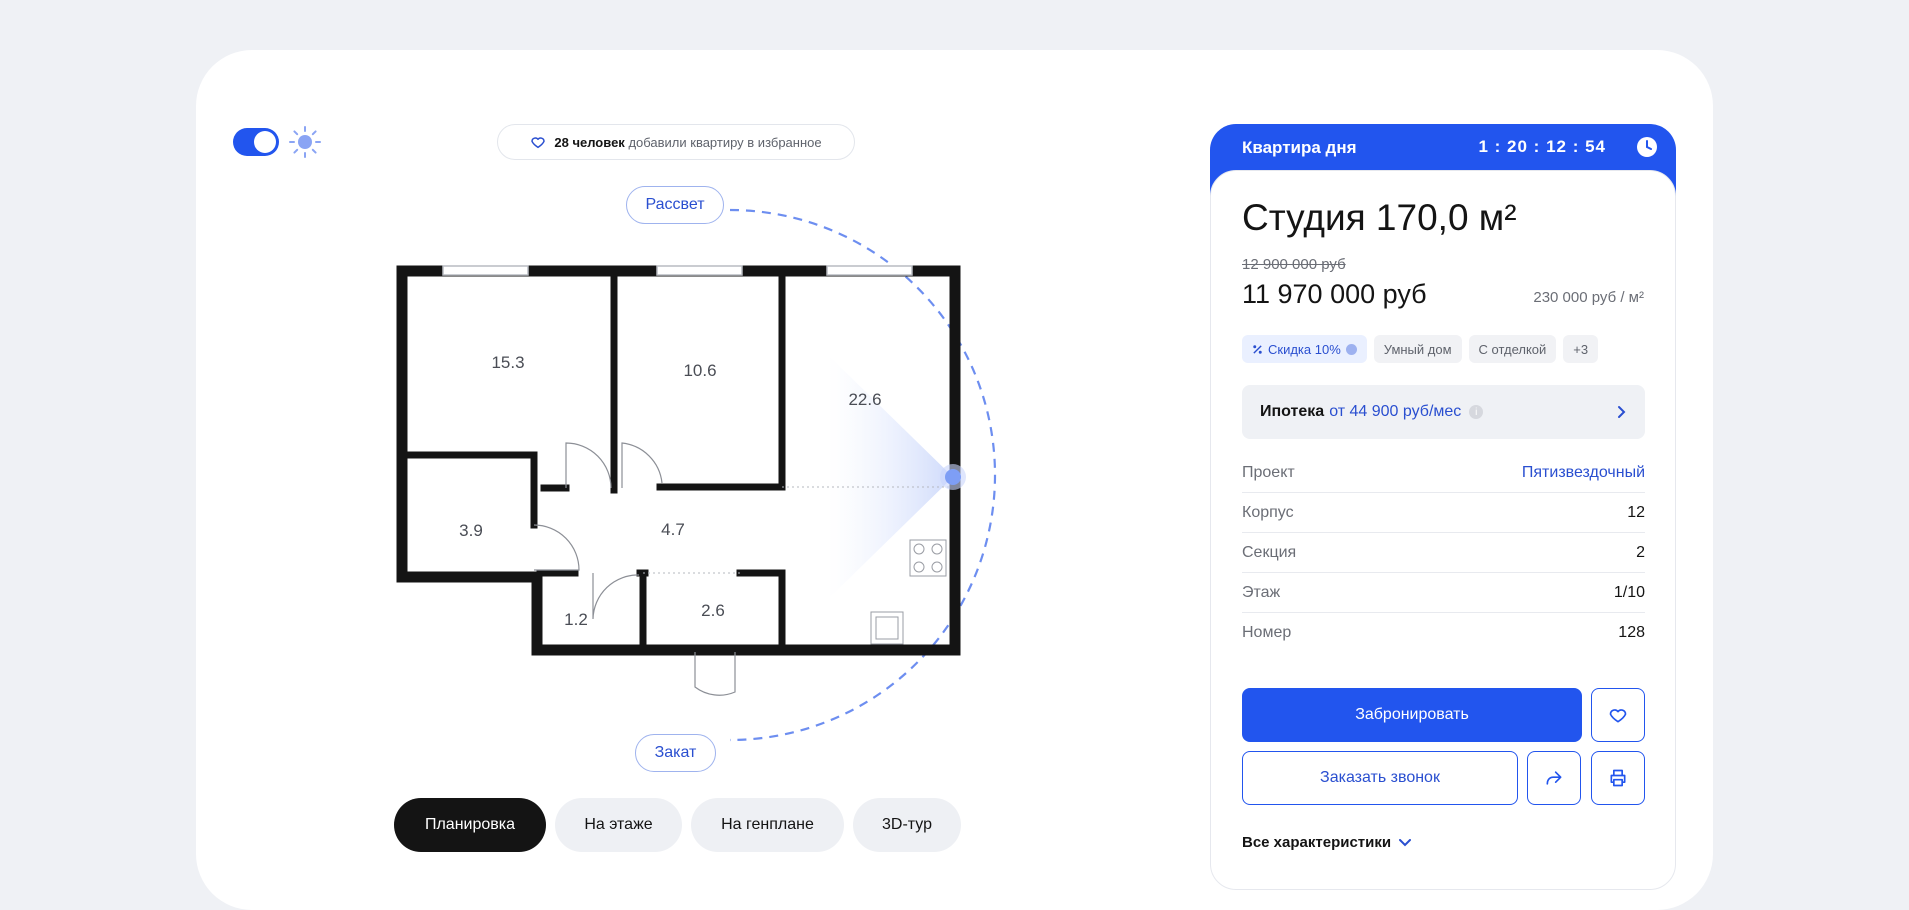  What do you see at coordinates (1443, 632) in the screenshot?
I see `spec-row-number: Номер 128` at bounding box center [1443, 632].